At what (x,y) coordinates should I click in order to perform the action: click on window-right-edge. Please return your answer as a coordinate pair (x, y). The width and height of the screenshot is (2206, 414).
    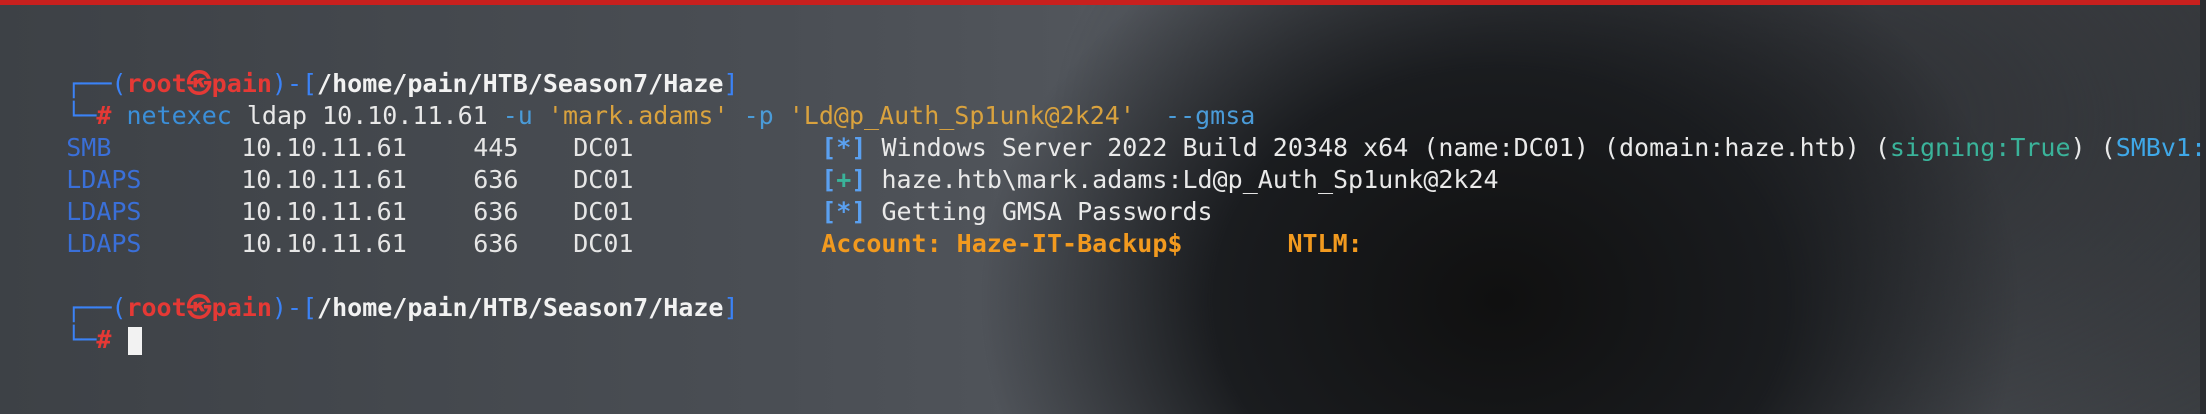
    Looking at the image, I should click on (2203, 207).